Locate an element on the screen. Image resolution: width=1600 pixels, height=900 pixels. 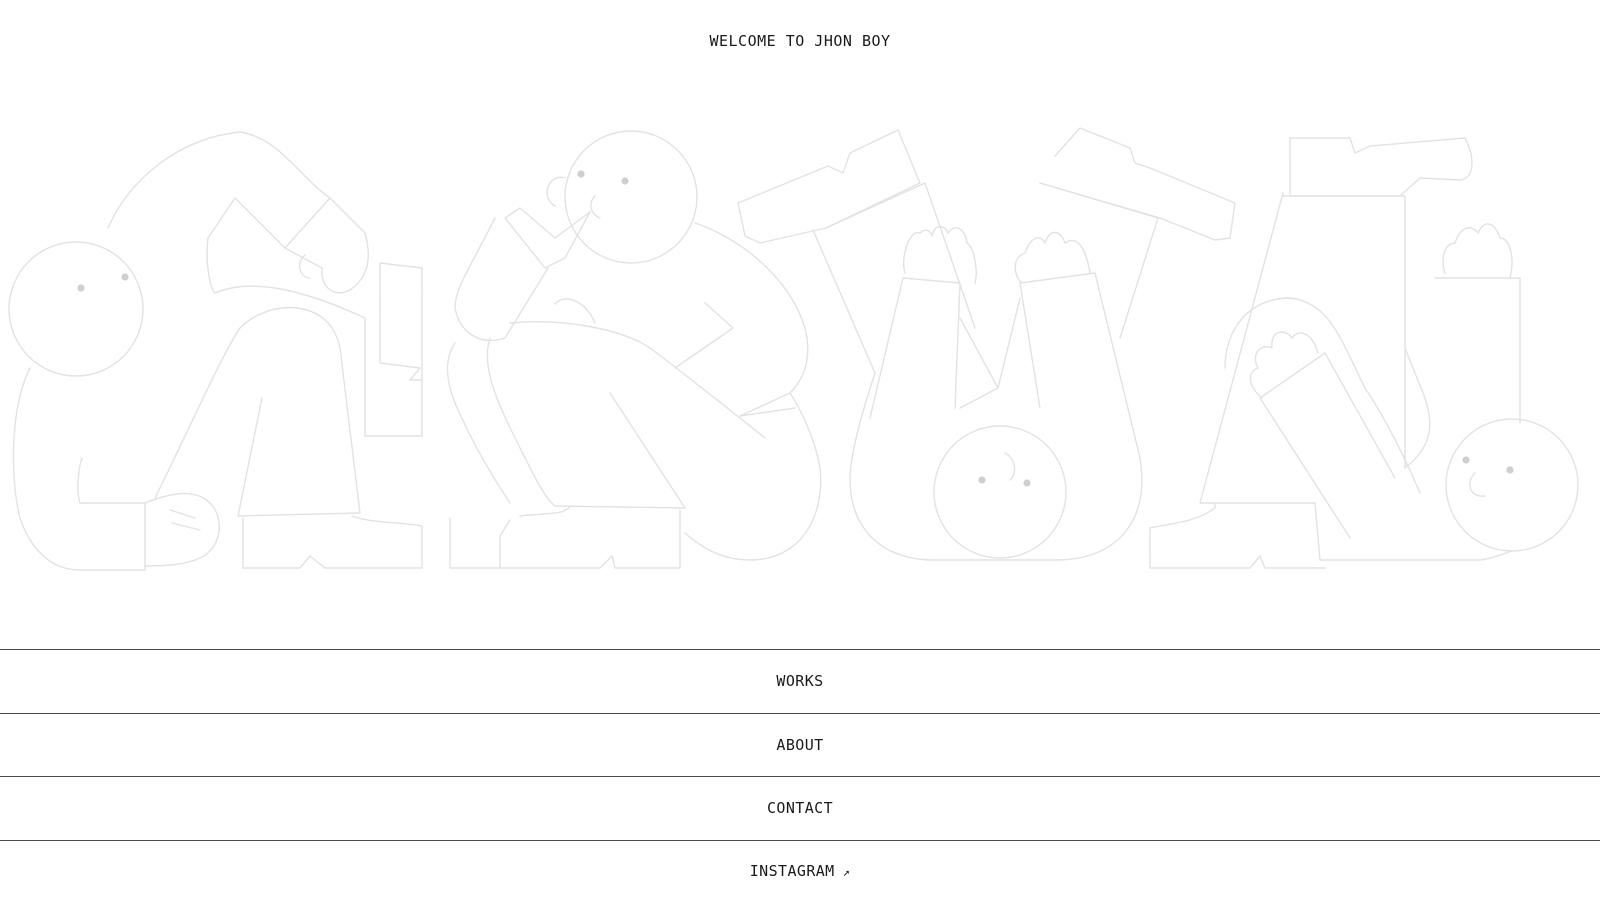
nav-item-works: WORKS is located at coordinates (800, 681).